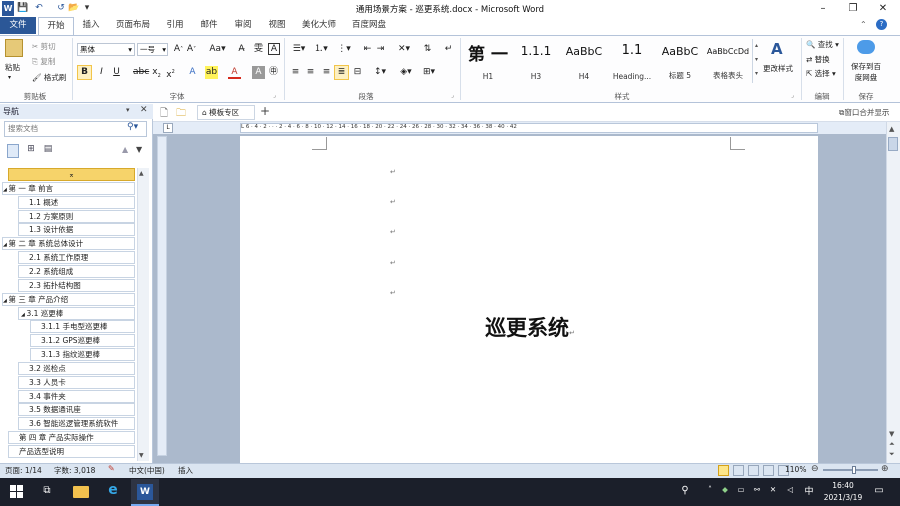 This screenshot has width=900, height=506. What do you see at coordinates (111, 468) in the screenshot?
I see `proofing-icon: ✎` at bounding box center [111, 468].